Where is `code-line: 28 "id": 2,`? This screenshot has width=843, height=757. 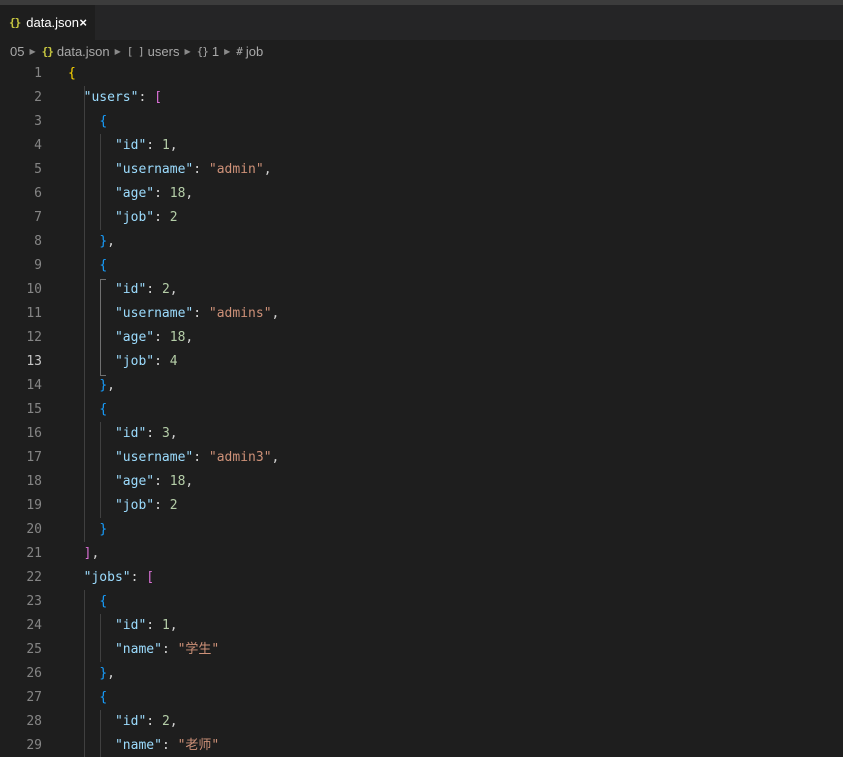 code-line: 28 "id": 2, is located at coordinates (421, 722).